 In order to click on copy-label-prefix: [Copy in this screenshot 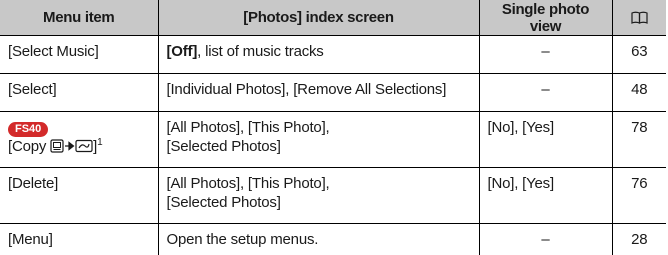, I will do `click(27, 146)`.